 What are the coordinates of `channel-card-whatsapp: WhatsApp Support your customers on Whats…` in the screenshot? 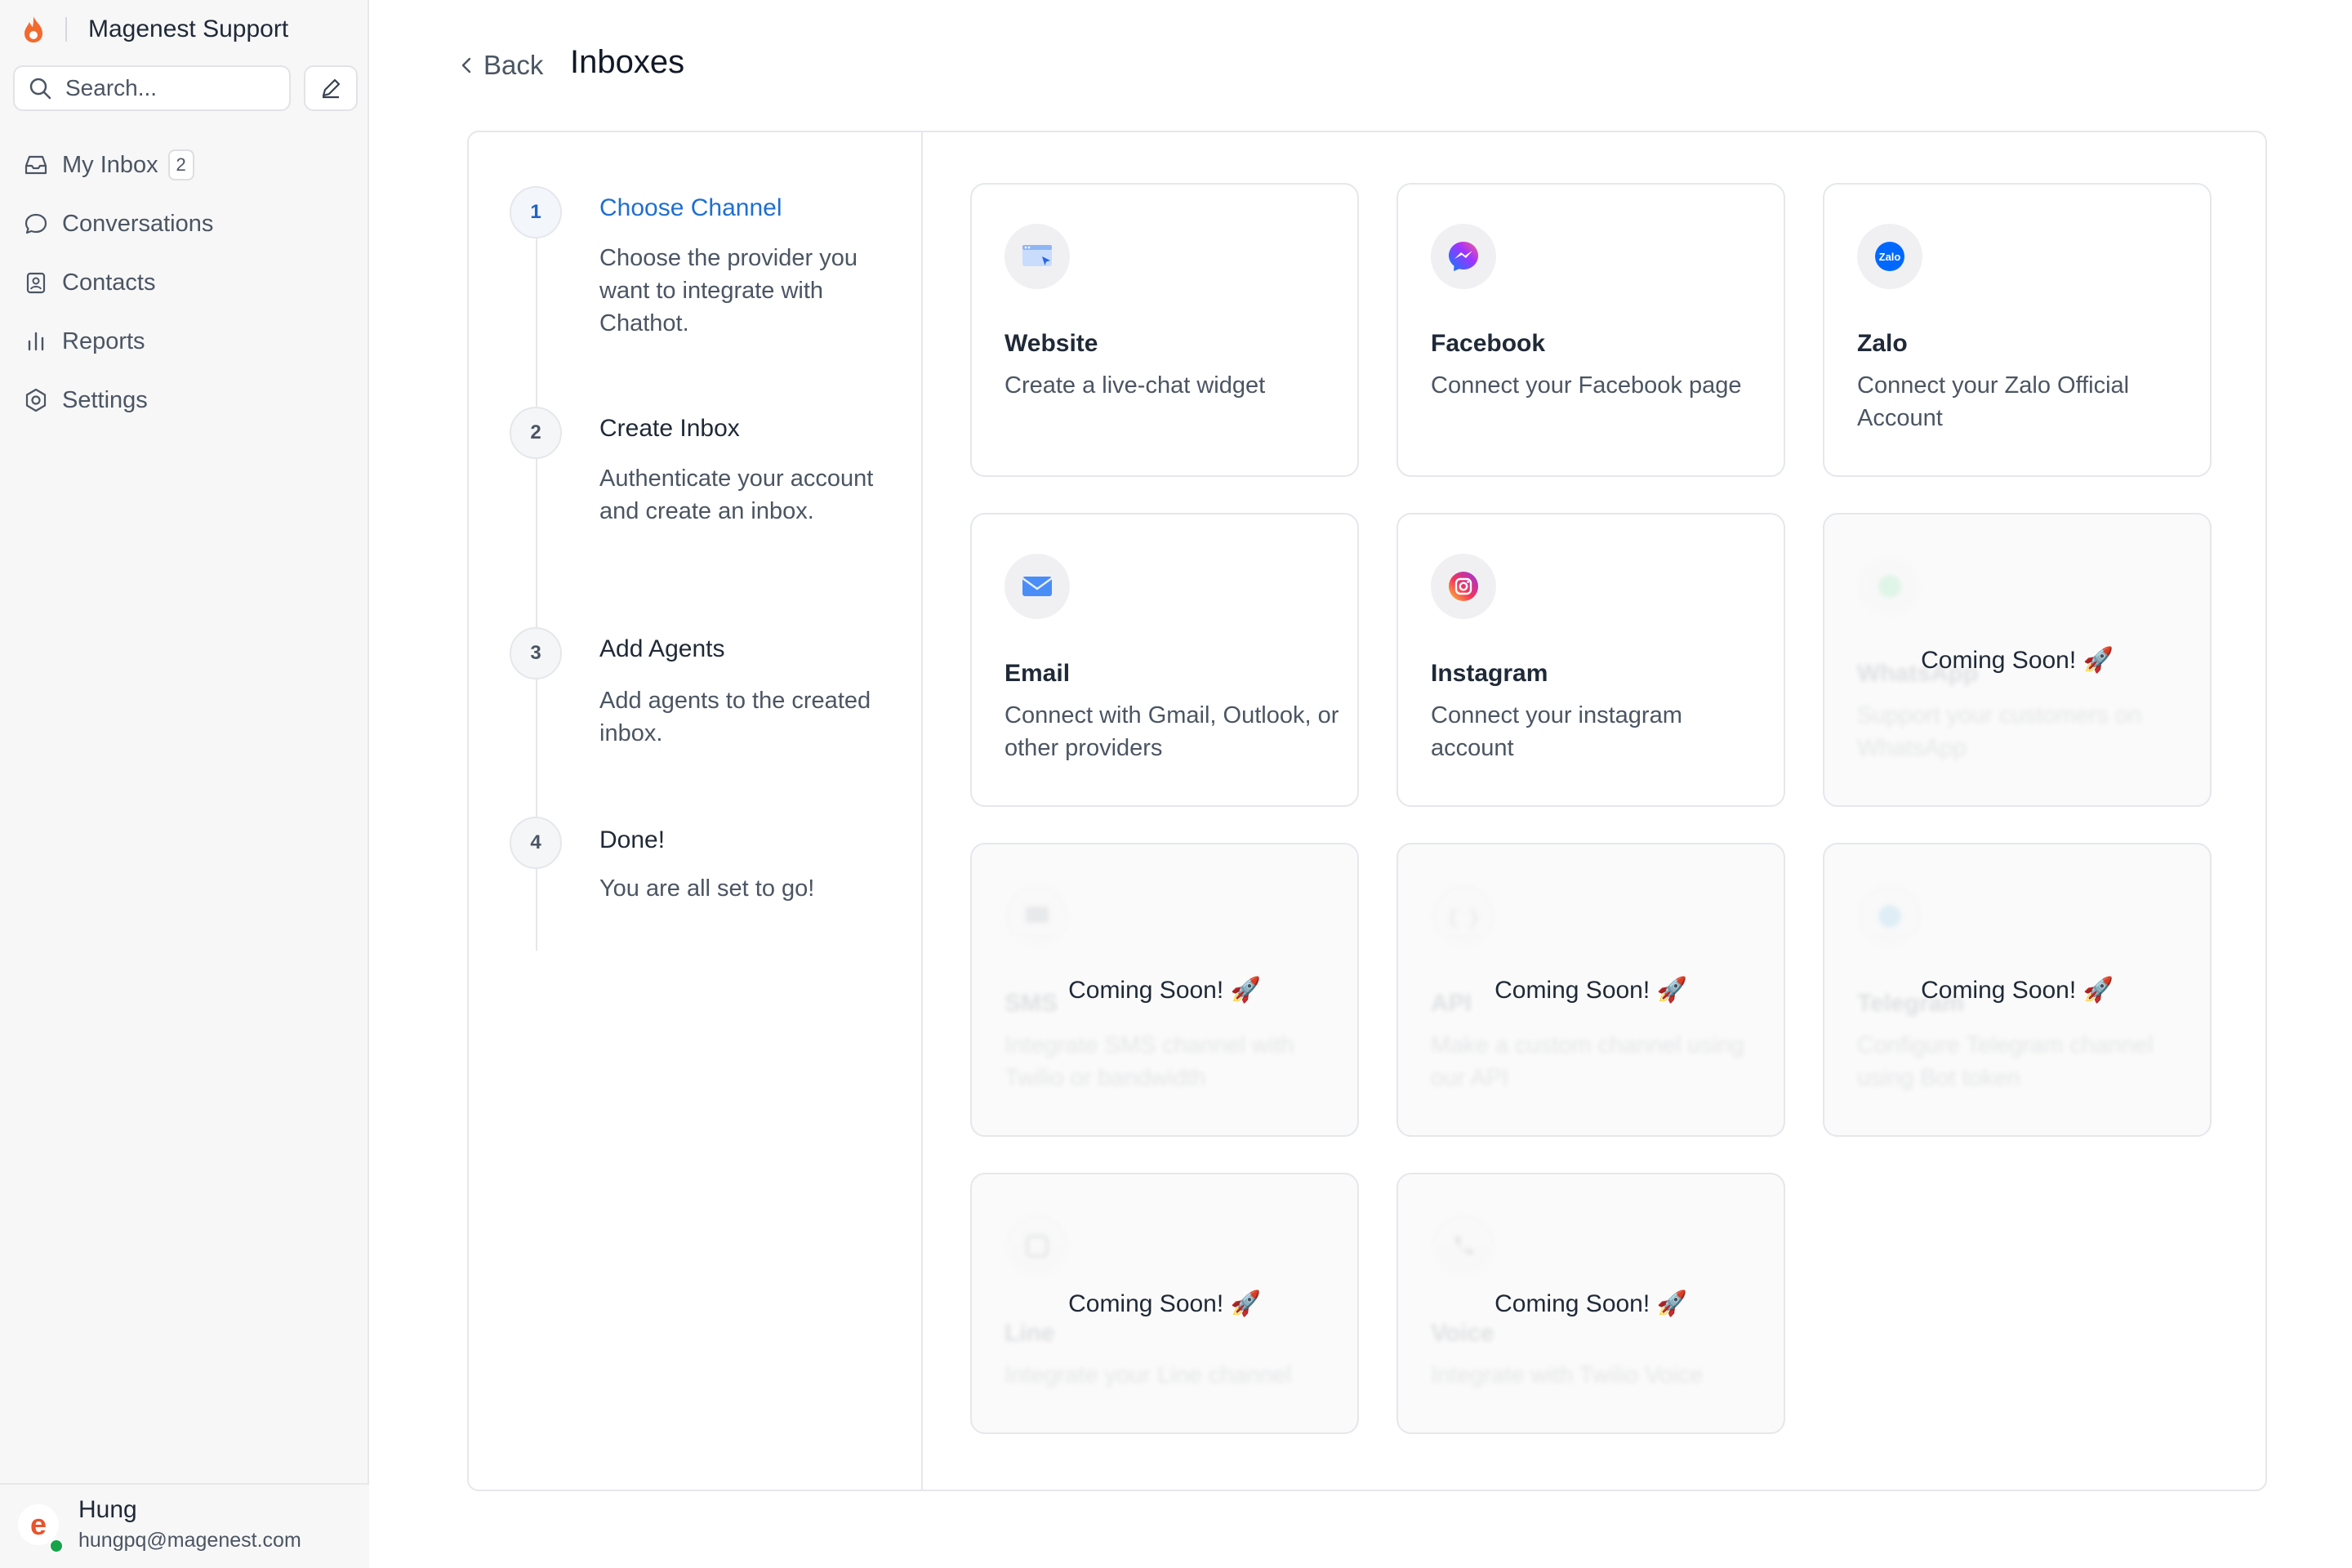 It's located at (2017, 660).